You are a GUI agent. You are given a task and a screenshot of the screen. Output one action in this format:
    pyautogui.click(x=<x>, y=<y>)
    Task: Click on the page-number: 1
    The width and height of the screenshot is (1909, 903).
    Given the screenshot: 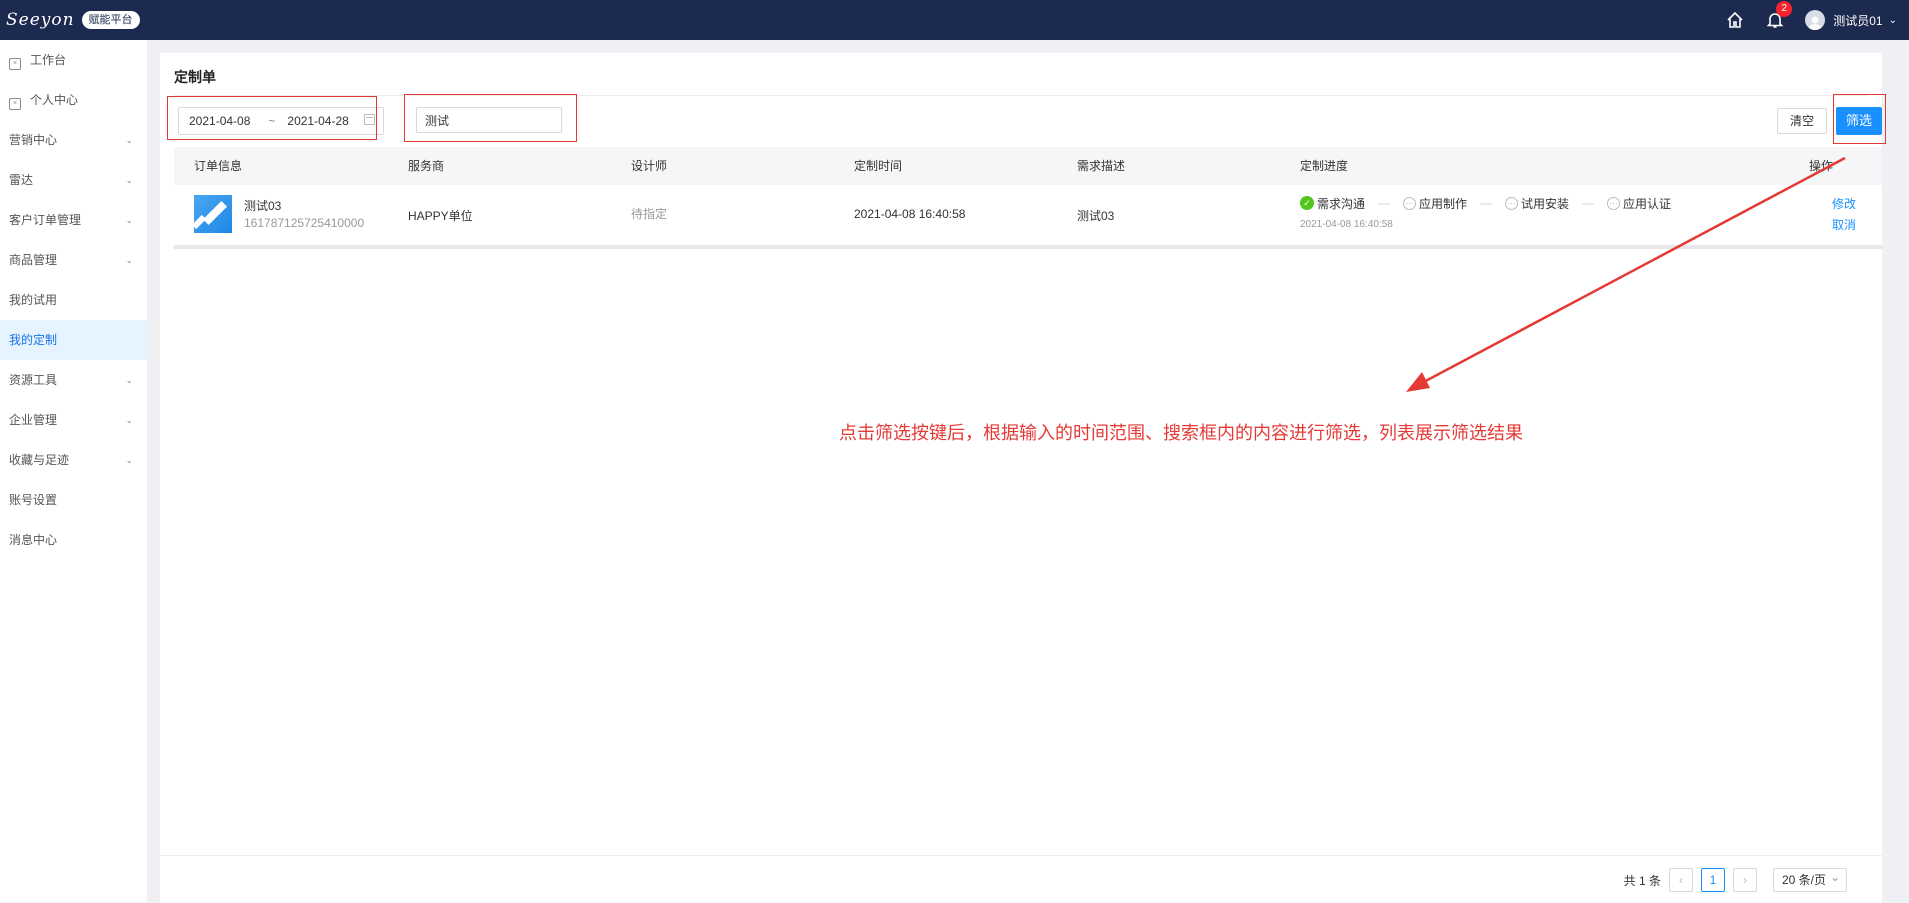 What is the action you would take?
    pyautogui.click(x=1713, y=880)
    